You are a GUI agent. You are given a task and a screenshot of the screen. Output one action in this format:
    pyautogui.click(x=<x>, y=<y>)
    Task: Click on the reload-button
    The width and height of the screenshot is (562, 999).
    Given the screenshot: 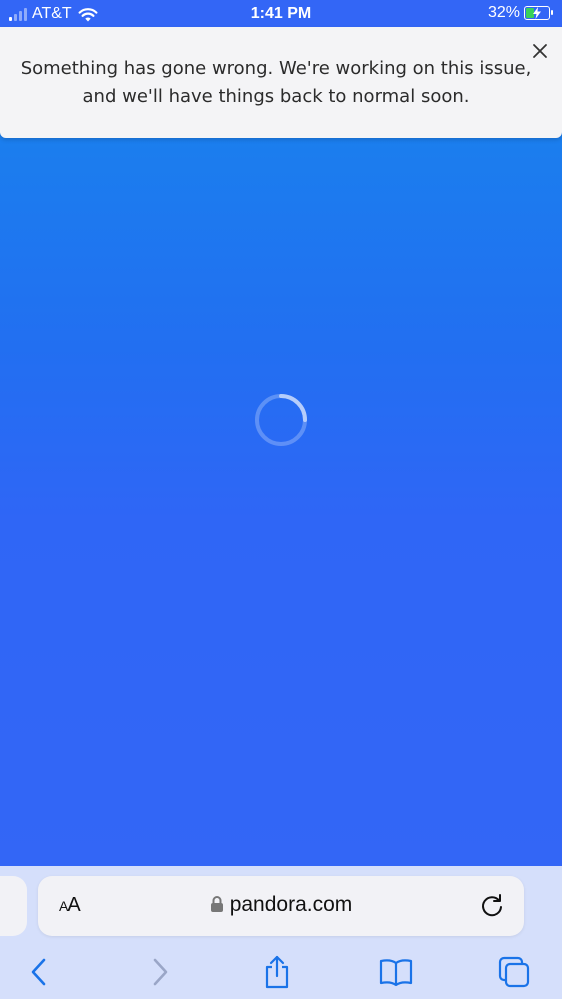 What is the action you would take?
    pyautogui.click(x=492, y=906)
    